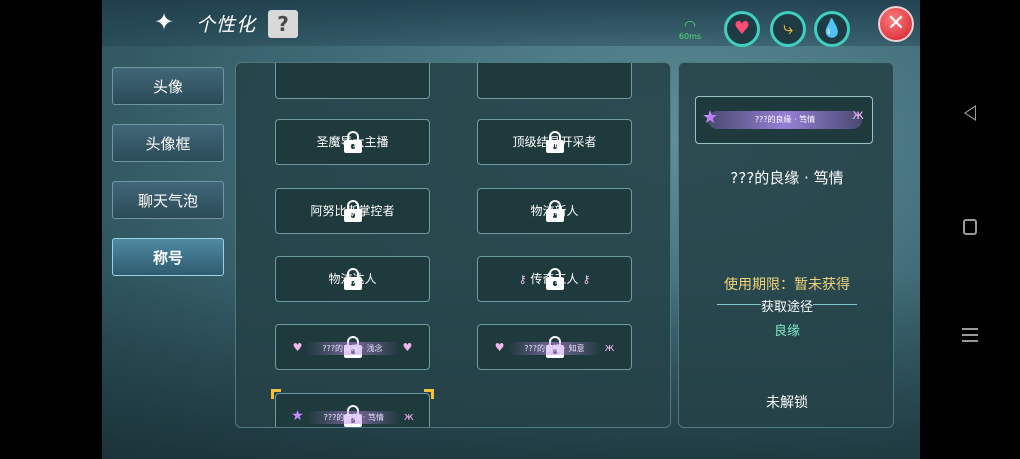 The width and height of the screenshot is (1020, 459). What do you see at coordinates (970, 227) in the screenshot?
I see `home-icon` at bounding box center [970, 227].